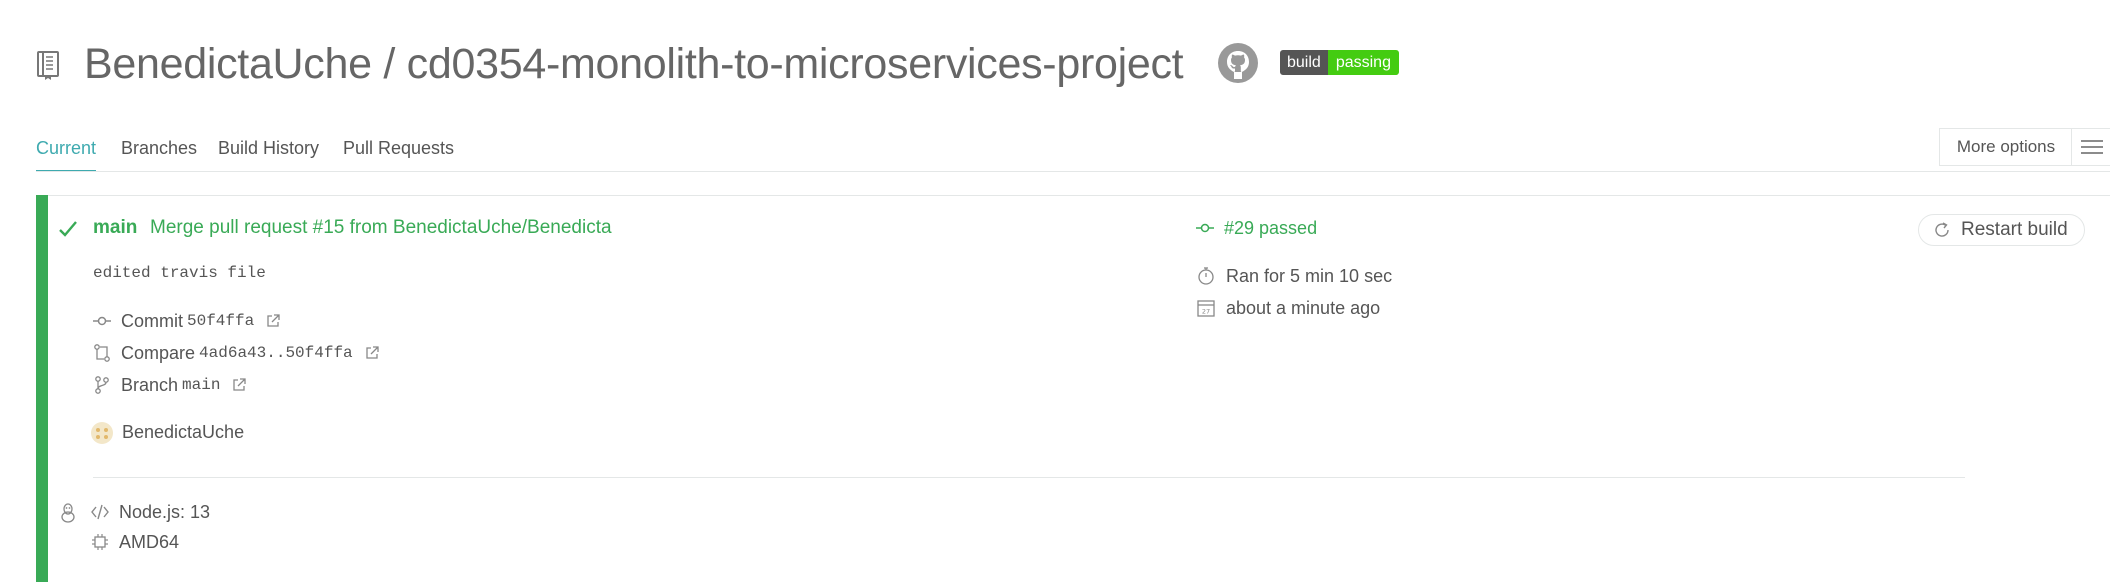 Image resolution: width=2110 pixels, height=582 pixels. What do you see at coordinates (49, 65) in the screenshot?
I see `repo-icon` at bounding box center [49, 65].